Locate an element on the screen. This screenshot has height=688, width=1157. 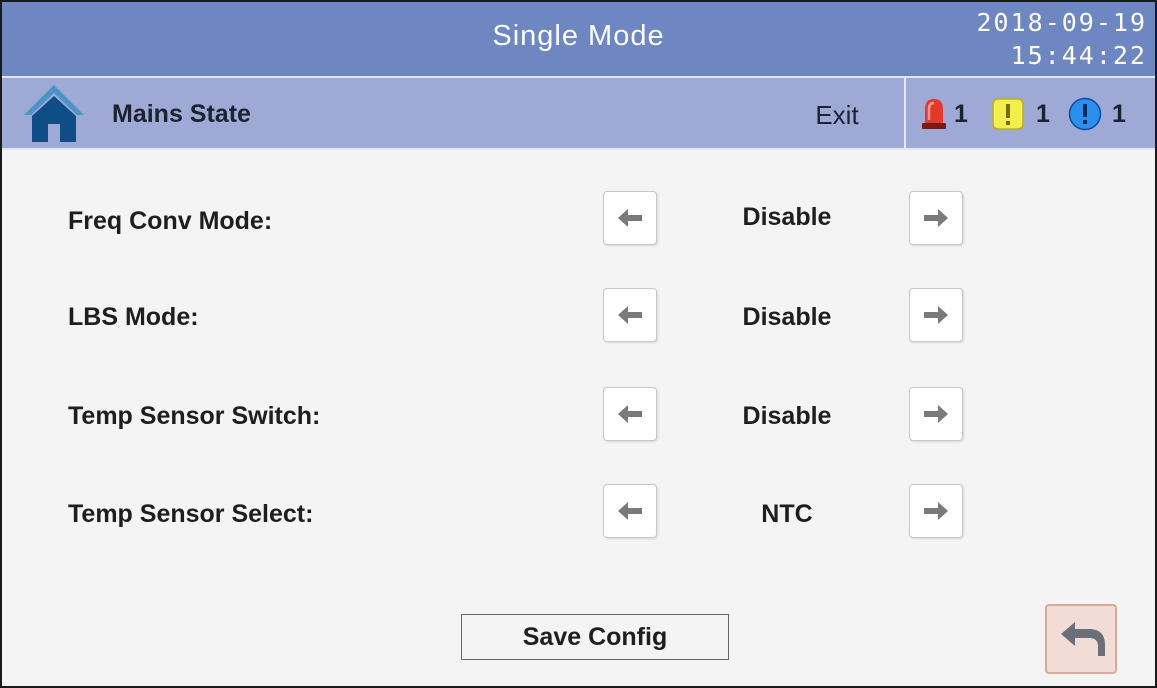
temp-sensor-switch-prev-button is located at coordinates (630, 414).